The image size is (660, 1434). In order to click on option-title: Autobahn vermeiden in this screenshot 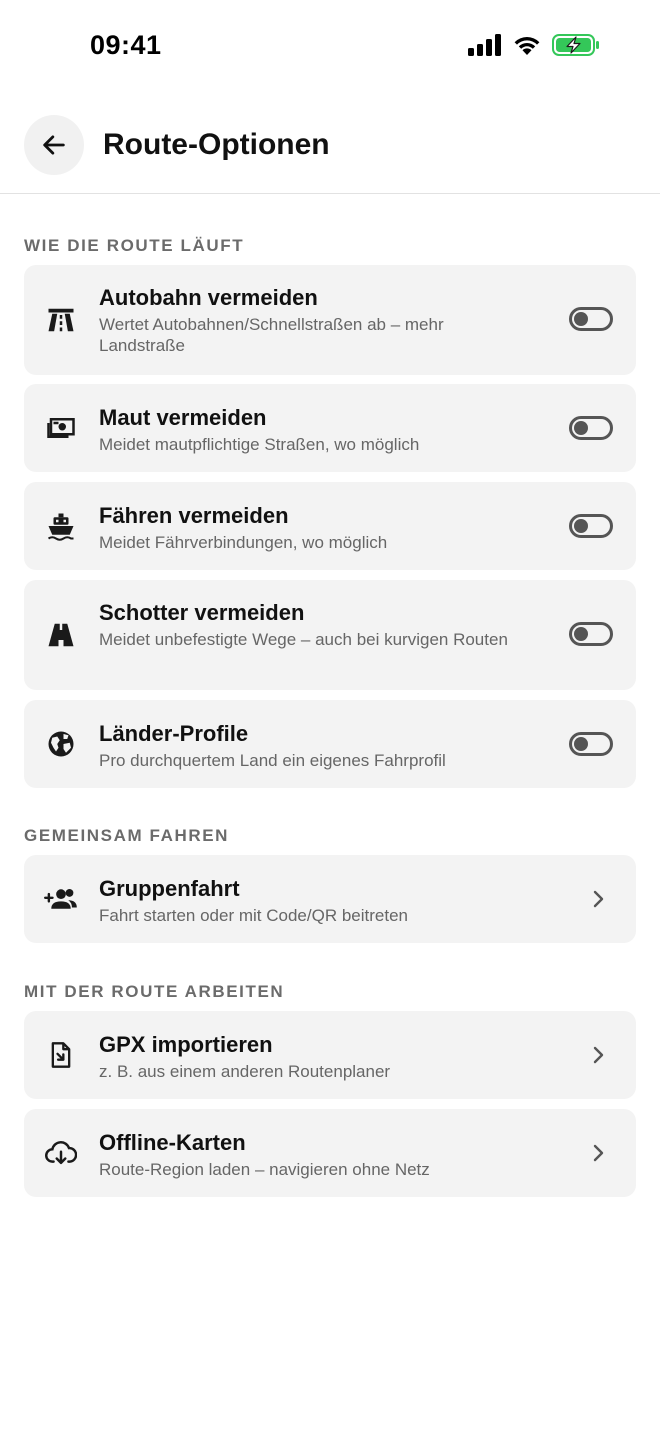, I will do `click(208, 297)`.